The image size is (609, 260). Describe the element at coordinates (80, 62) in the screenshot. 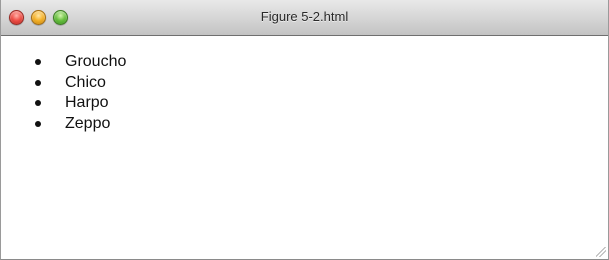

I see `list-item: Groucho` at that location.